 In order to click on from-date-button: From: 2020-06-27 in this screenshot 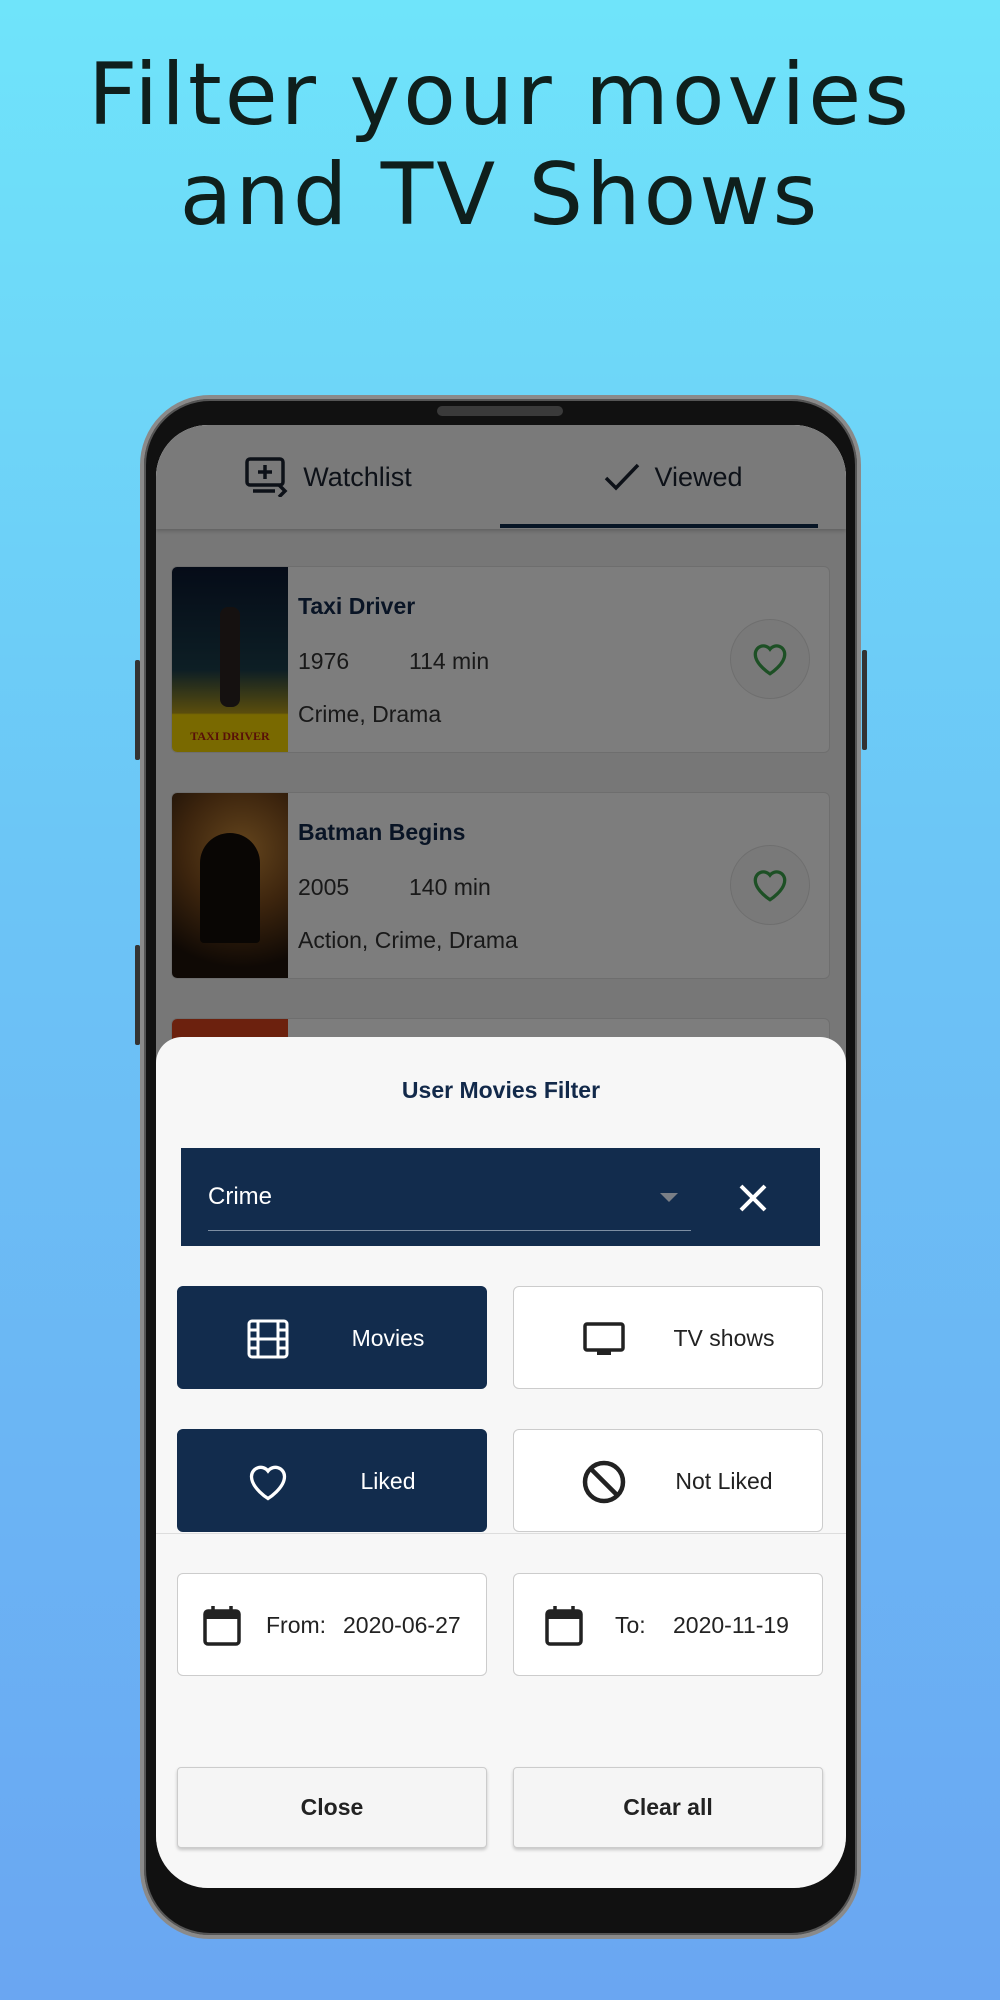, I will do `click(332, 1624)`.